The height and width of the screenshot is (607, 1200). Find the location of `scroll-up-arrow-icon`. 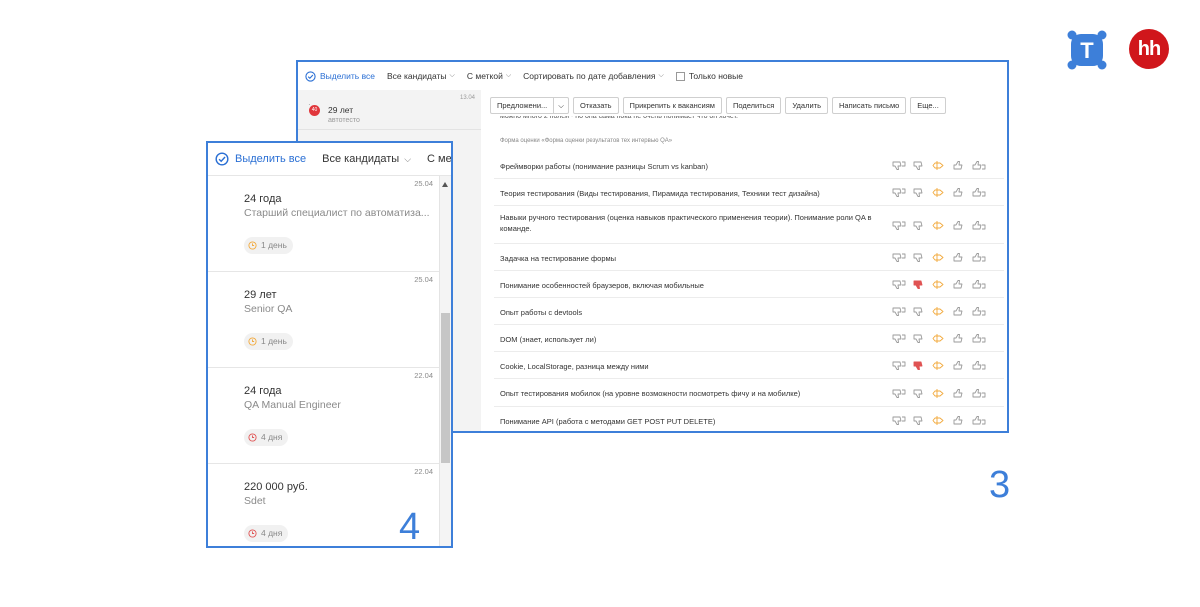

scroll-up-arrow-icon is located at coordinates (445, 184).